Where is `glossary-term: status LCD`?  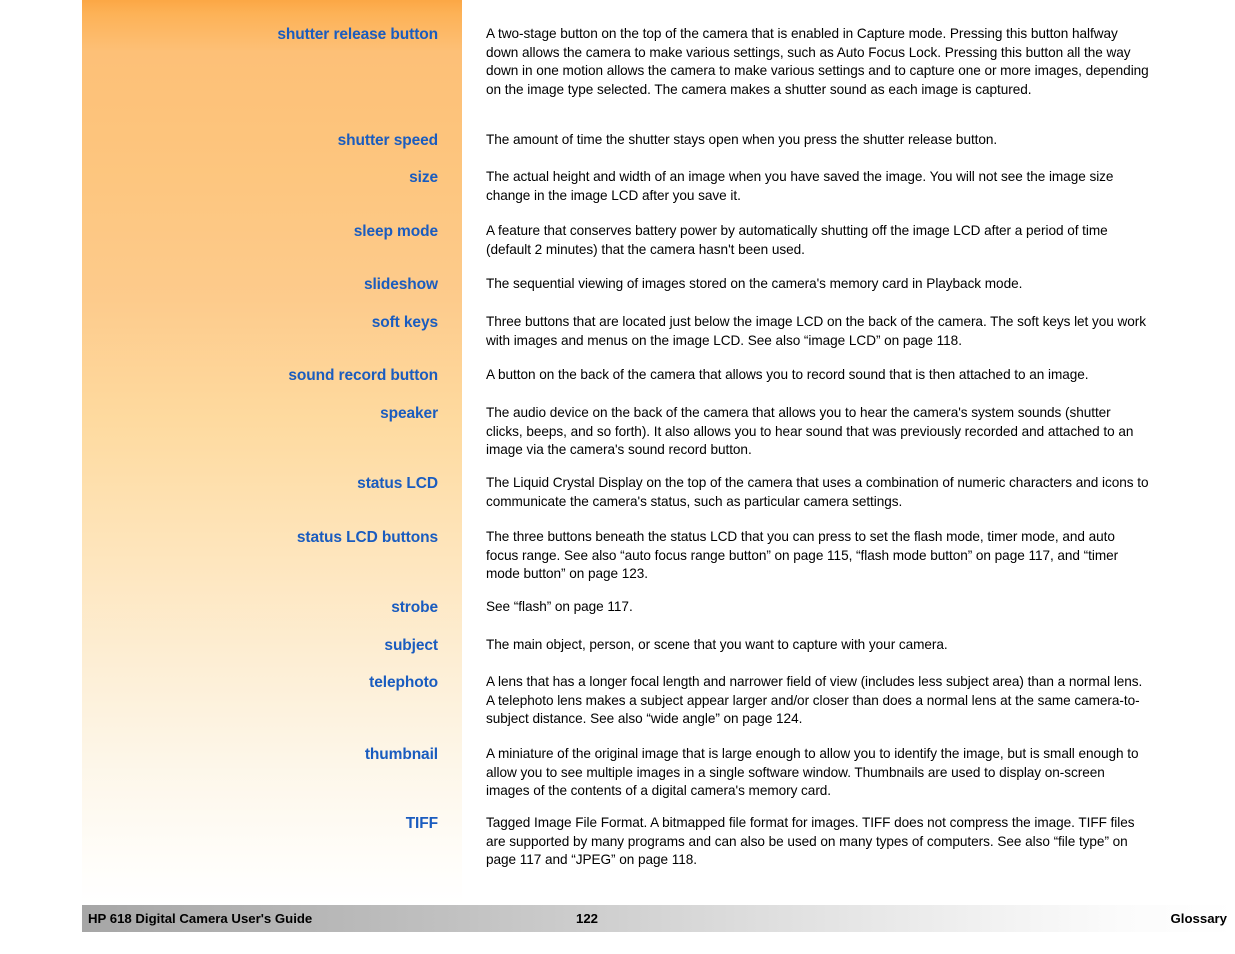
glossary-term: status LCD is located at coordinates (397, 483).